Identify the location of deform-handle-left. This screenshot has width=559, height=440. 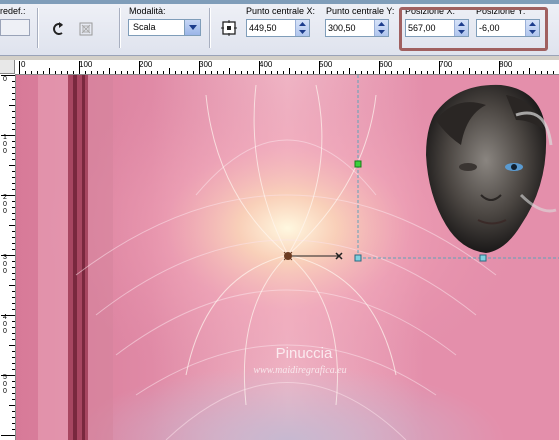
(358, 164).